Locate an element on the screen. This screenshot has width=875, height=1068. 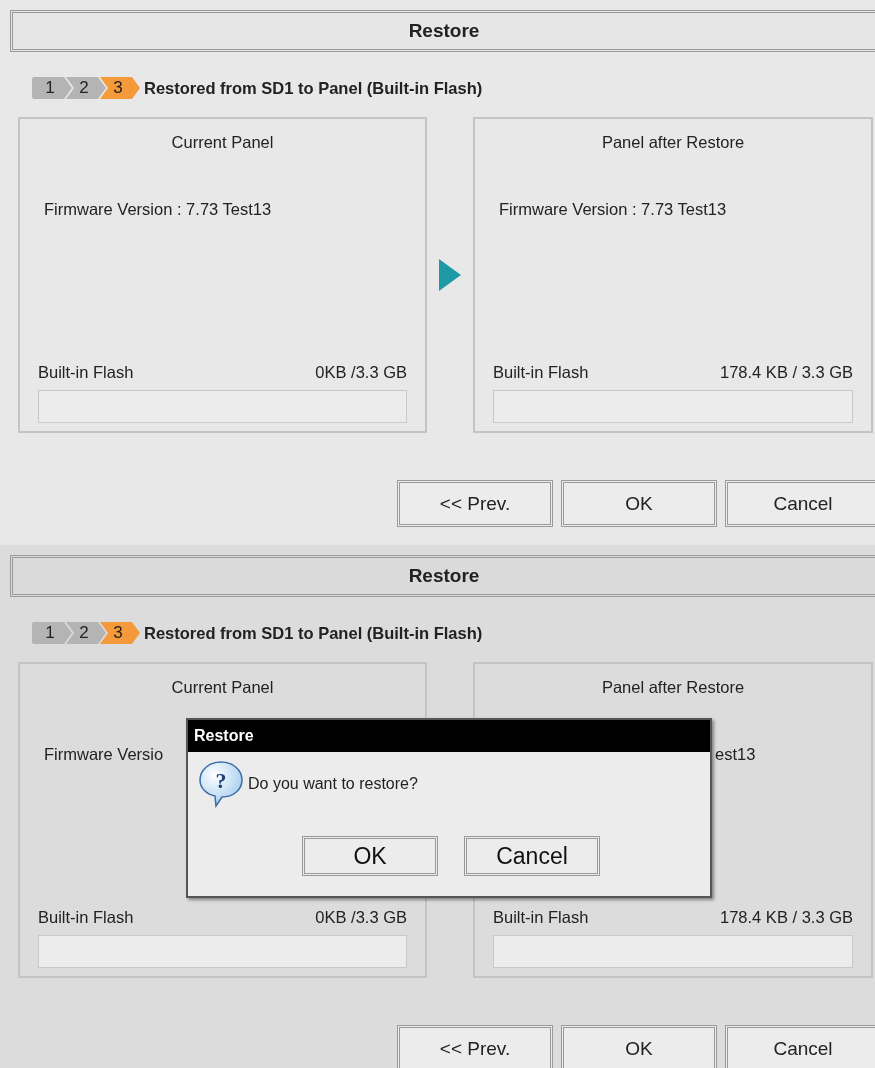
firmware-version: Firmware Versio is located at coordinates (104, 754).